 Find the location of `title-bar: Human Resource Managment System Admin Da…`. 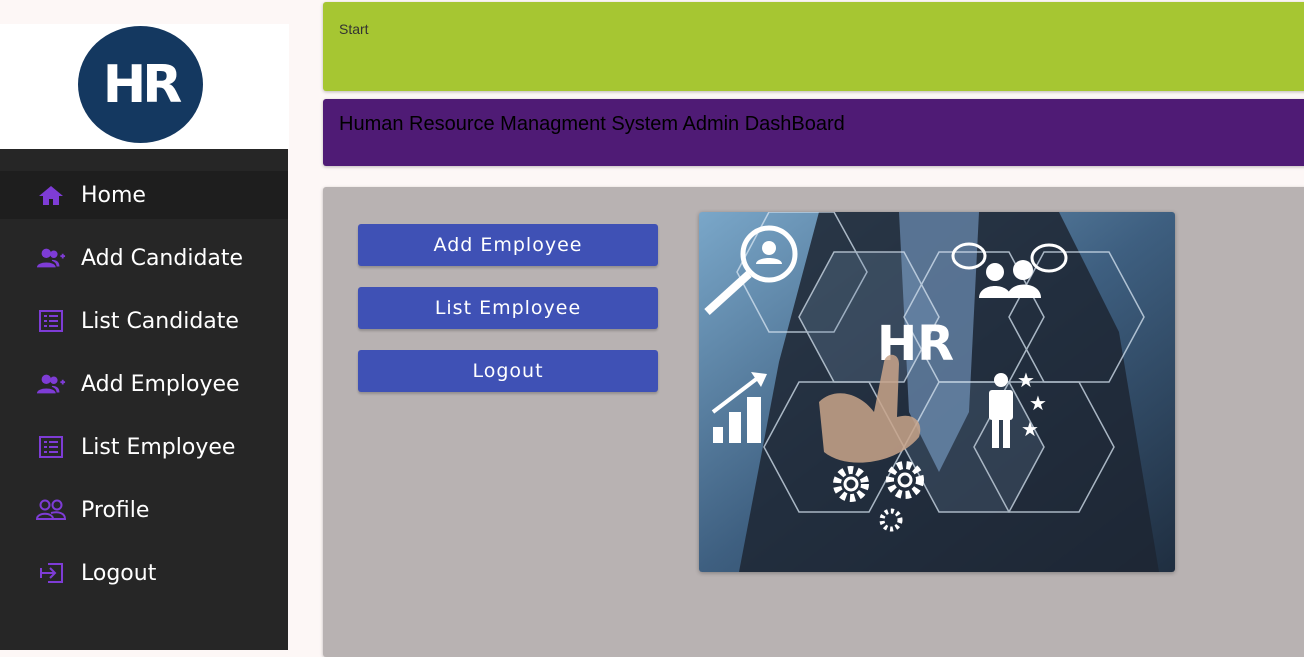

title-bar: Human Resource Managment System Admin Da… is located at coordinates (813, 132).